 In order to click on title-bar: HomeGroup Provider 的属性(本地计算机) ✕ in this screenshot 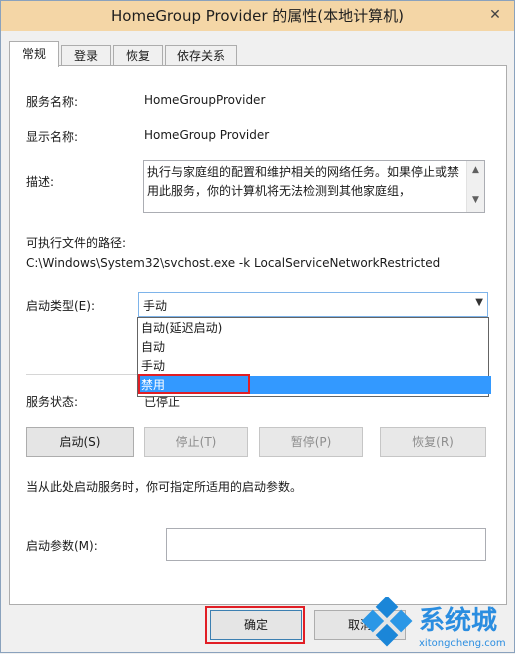, I will do `click(257, 16)`.